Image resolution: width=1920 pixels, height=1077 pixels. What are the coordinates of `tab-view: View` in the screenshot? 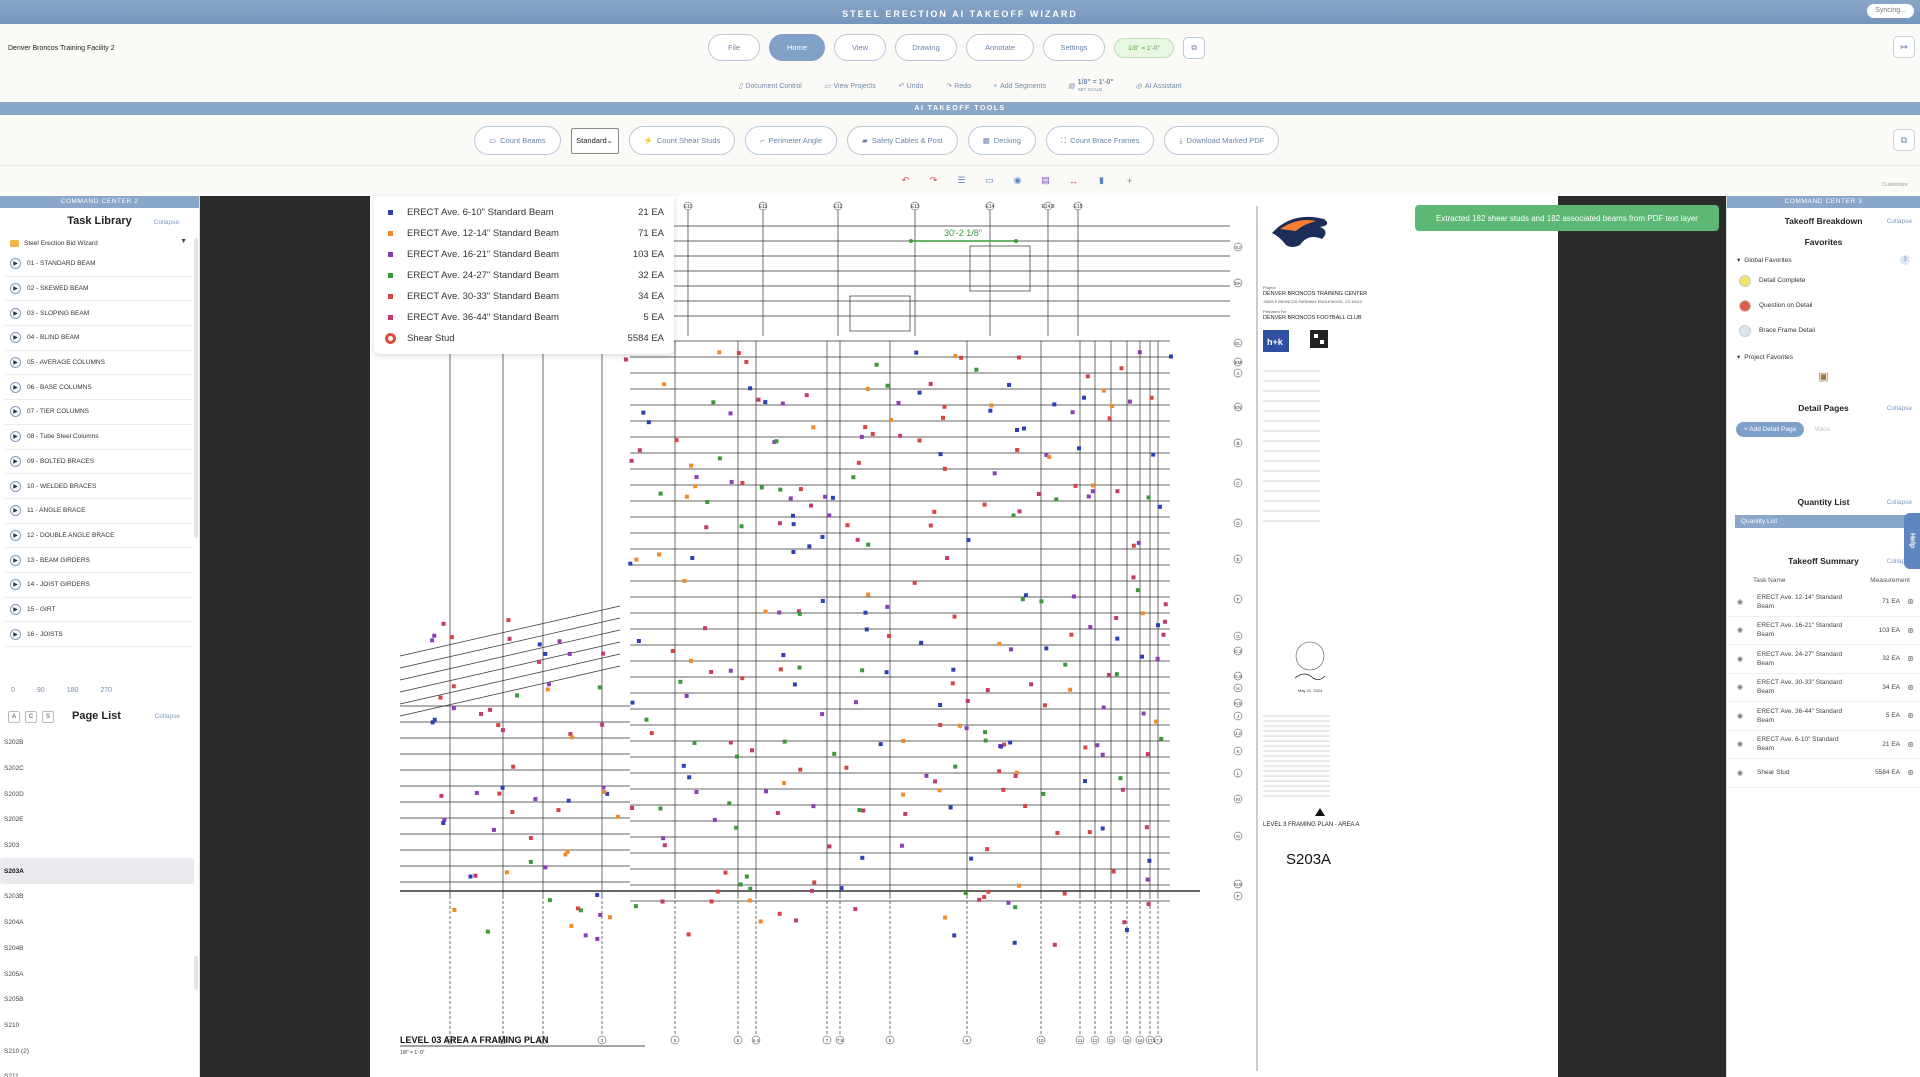 It's located at (860, 47).